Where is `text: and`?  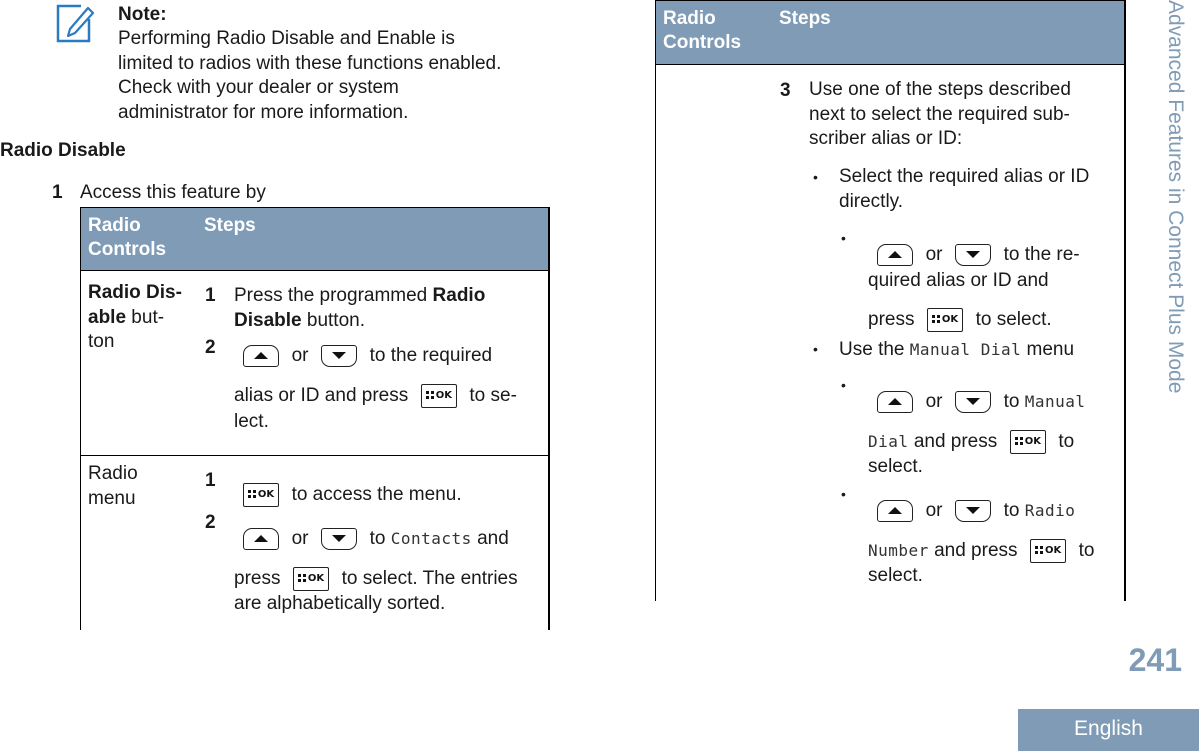
text: and is located at coordinates (493, 538).